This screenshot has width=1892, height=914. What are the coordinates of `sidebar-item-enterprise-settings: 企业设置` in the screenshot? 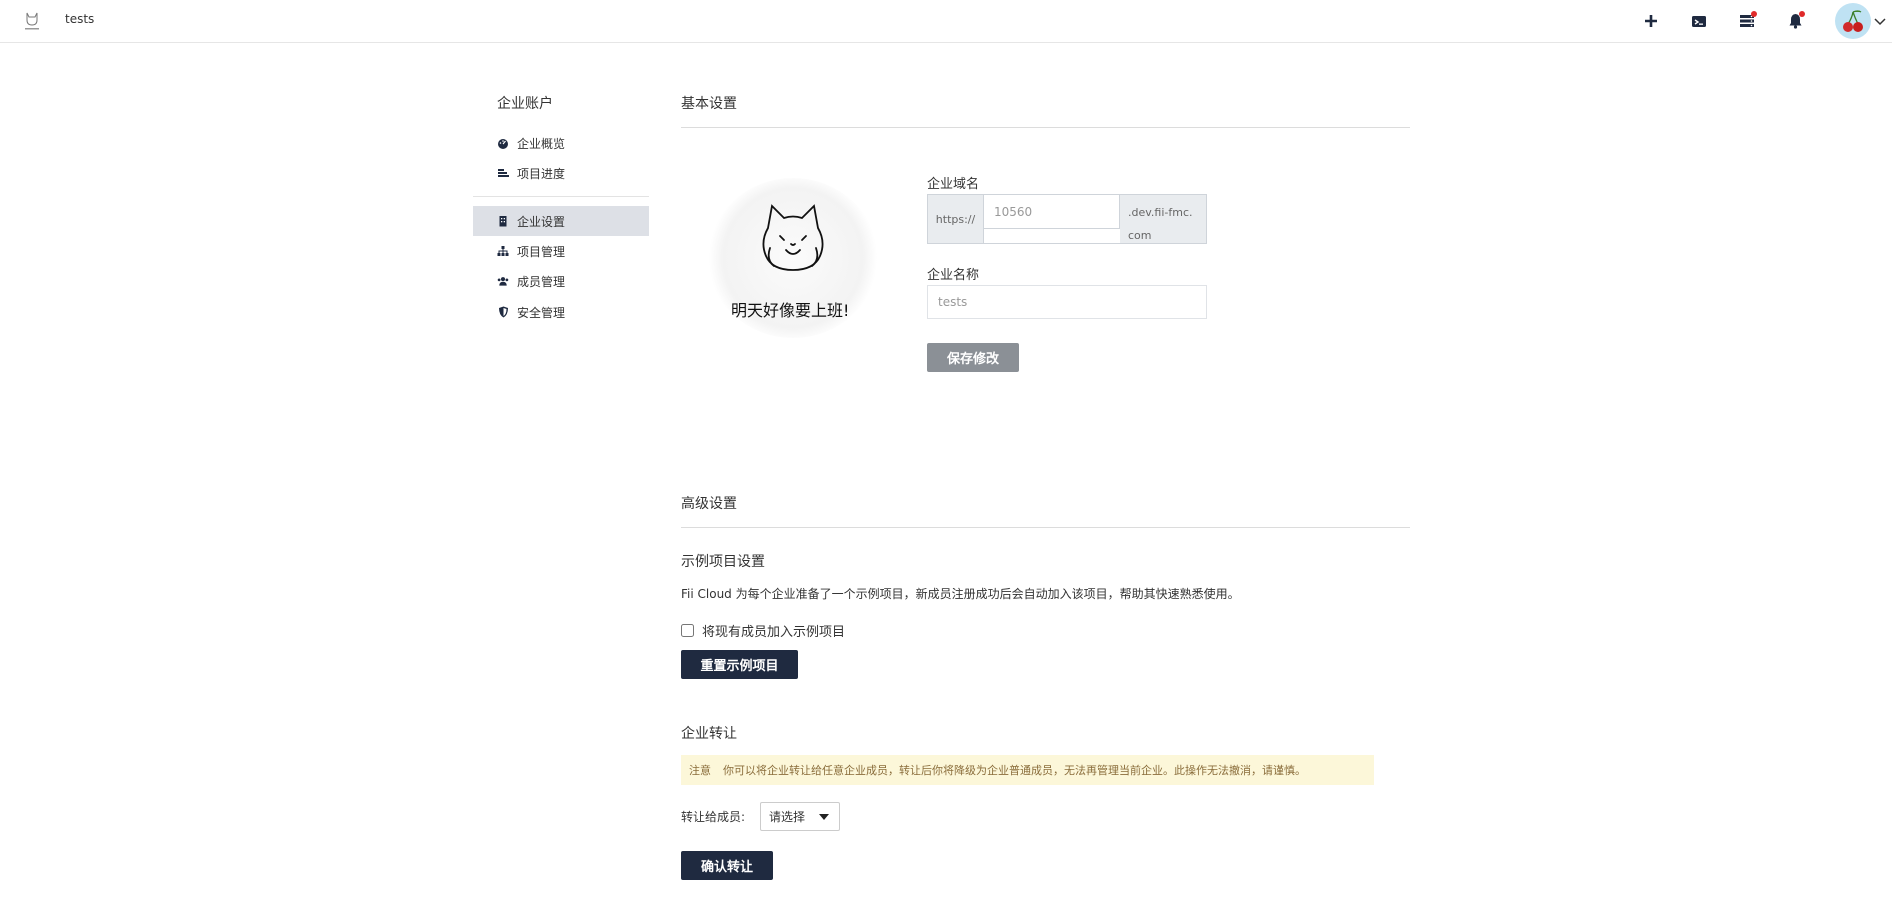 It's located at (561, 221).